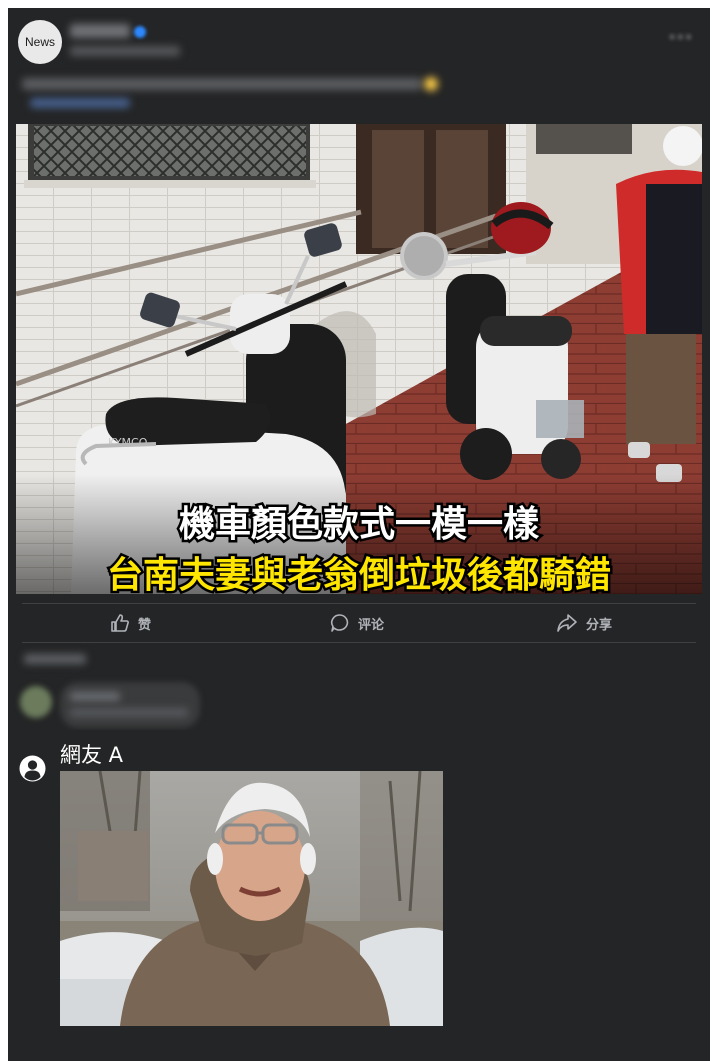 The width and height of the screenshot is (717, 1061). I want to click on like-label: 赞, so click(145, 625).